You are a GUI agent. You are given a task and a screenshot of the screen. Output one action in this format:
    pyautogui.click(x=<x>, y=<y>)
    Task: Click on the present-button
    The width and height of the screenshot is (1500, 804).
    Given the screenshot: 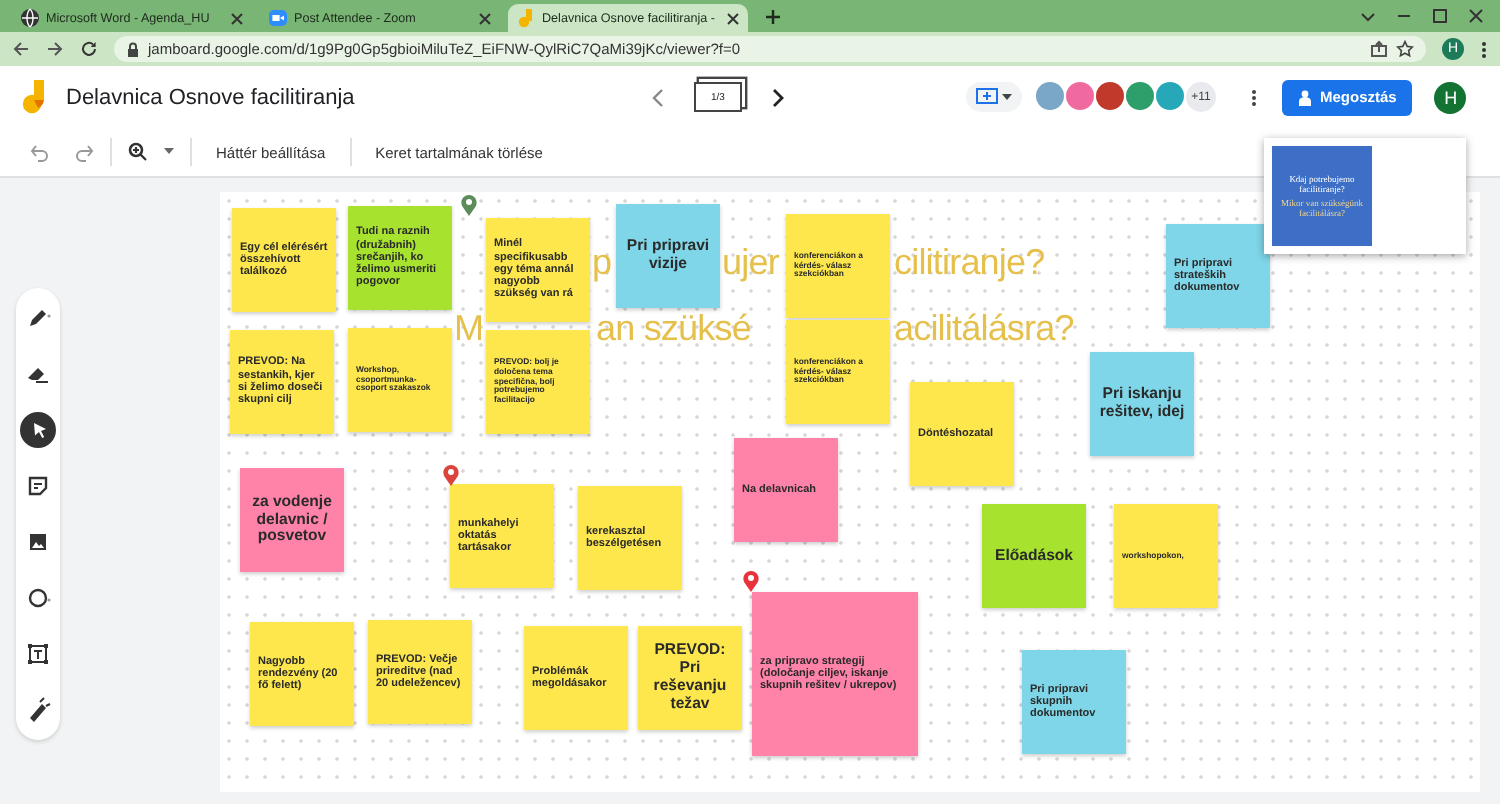 What is the action you would take?
    pyautogui.click(x=994, y=97)
    